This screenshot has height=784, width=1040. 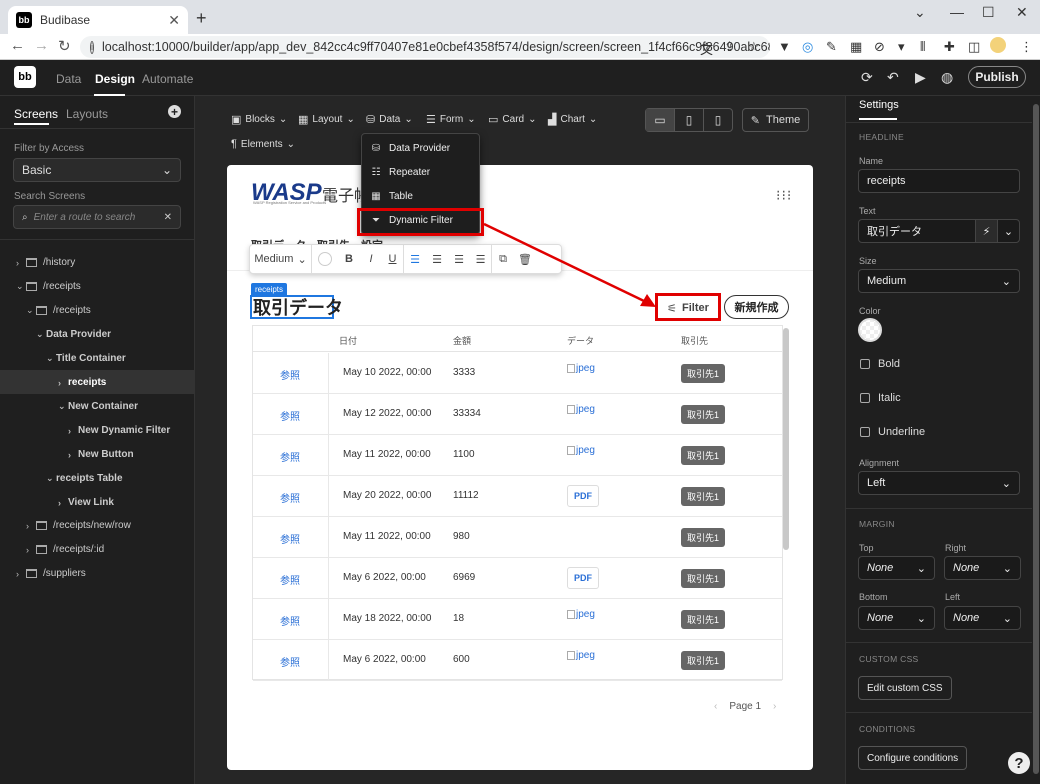 What do you see at coordinates (953, 597) in the screenshot?
I see `margin-left-label: Left` at bounding box center [953, 597].